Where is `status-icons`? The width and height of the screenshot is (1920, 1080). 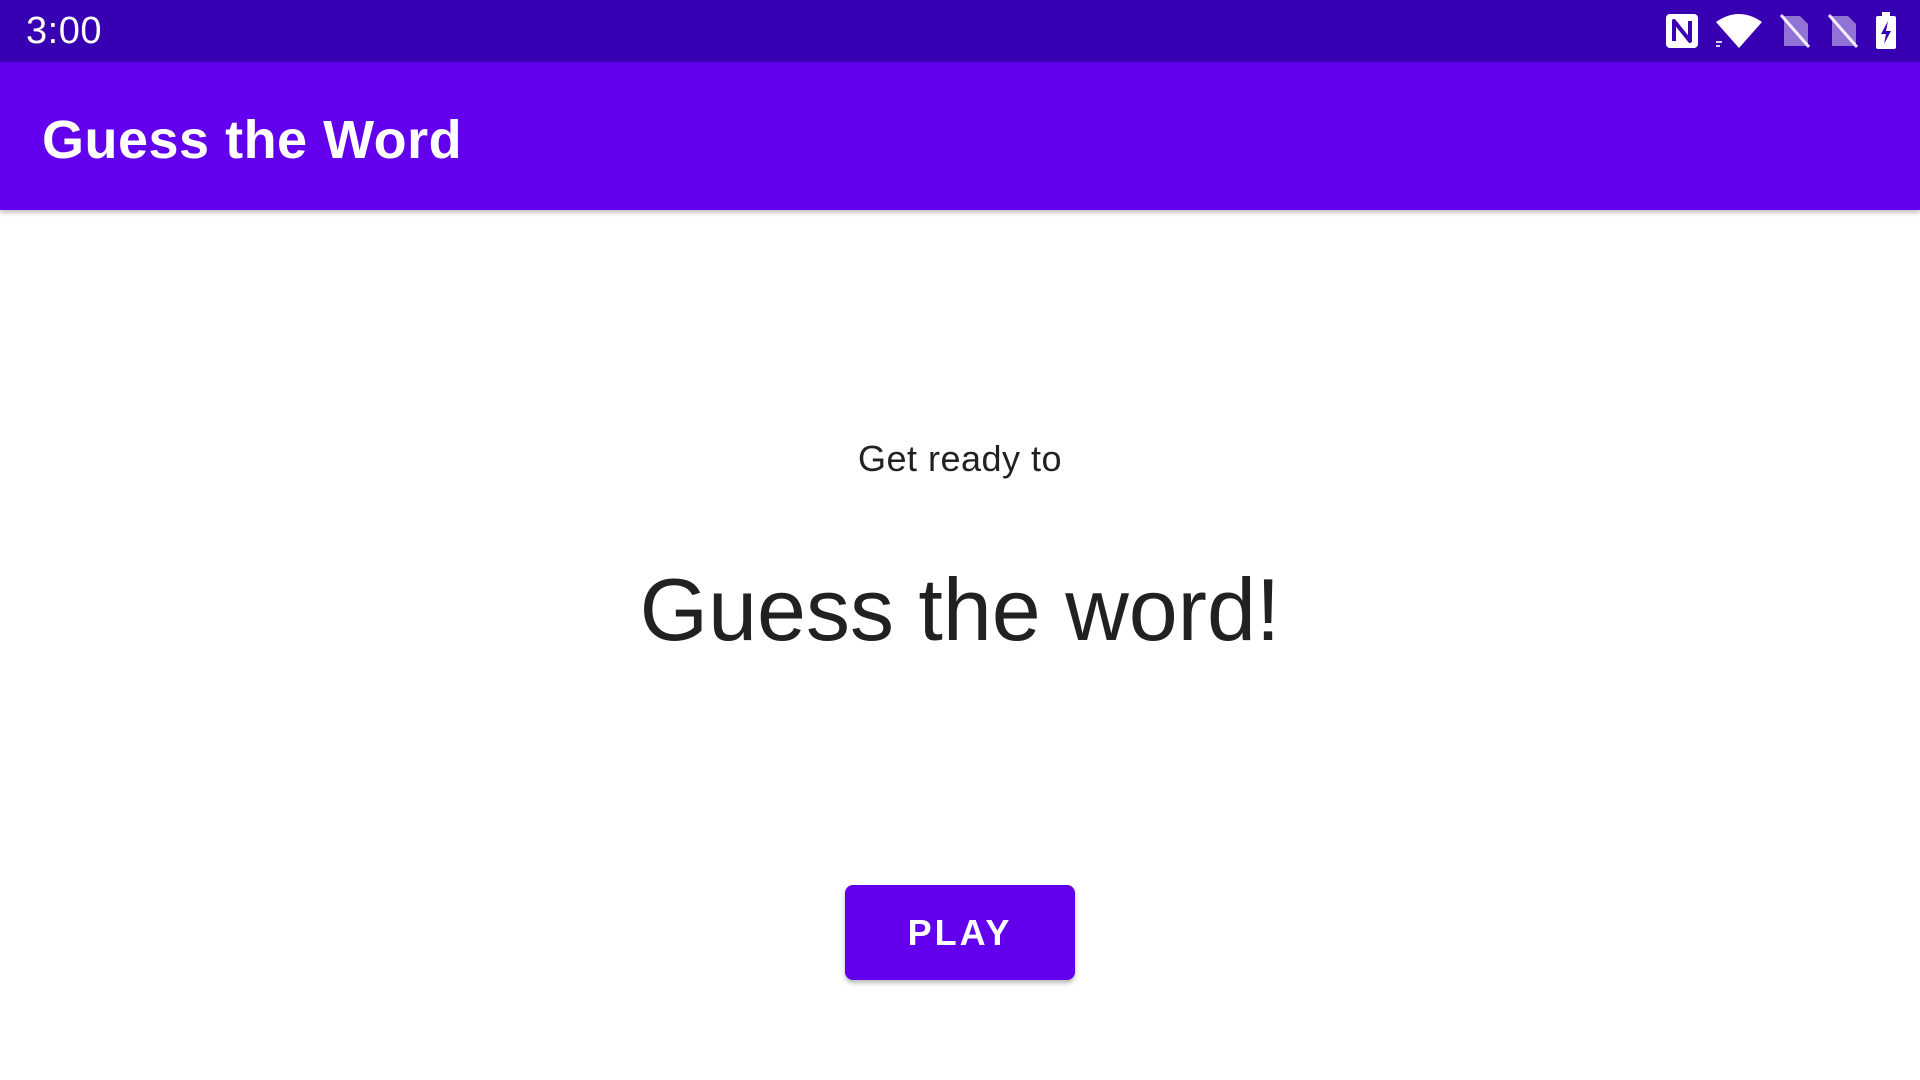 status-icons is located at coordinates (1781, 31).